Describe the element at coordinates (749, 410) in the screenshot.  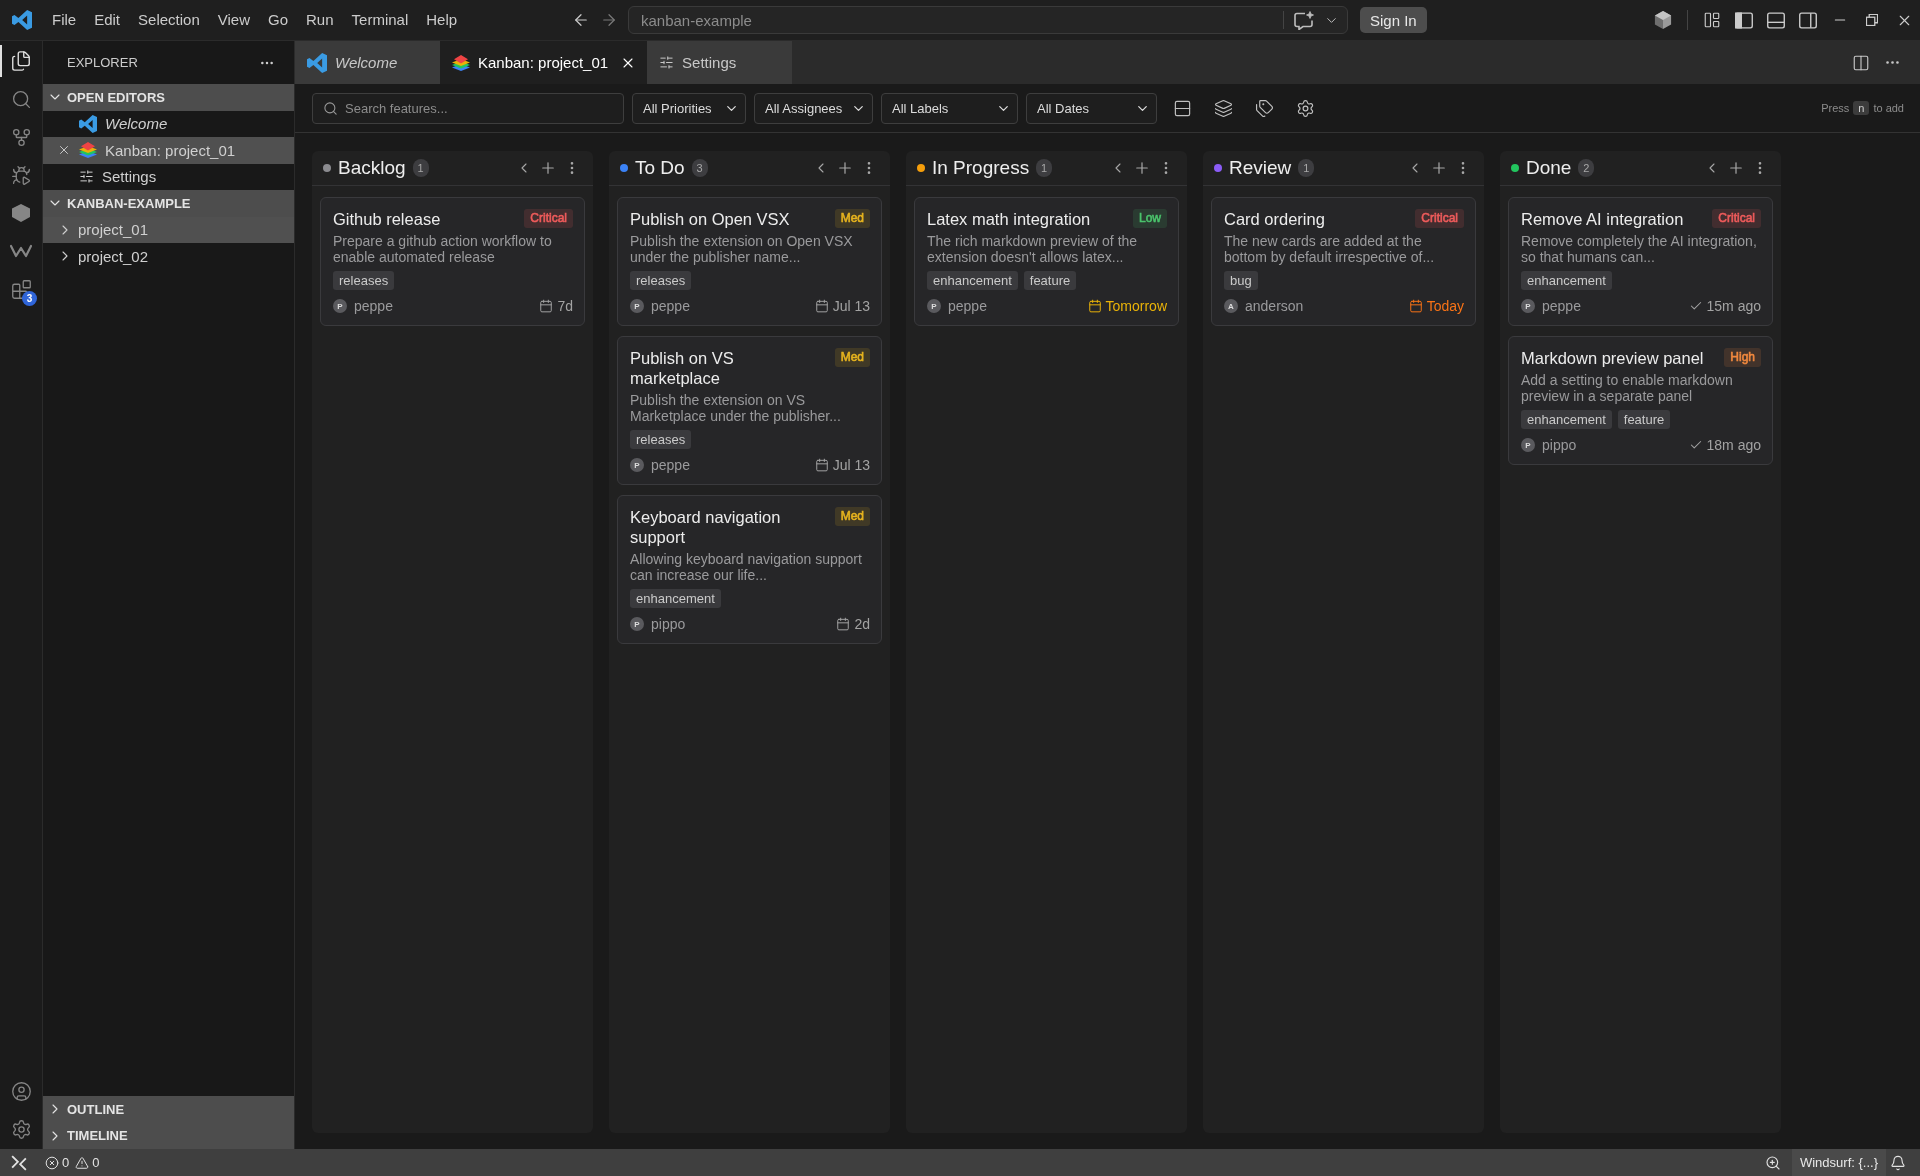
I see `task-card: Publish on VS marketplace Med Publish the extension on VS Marketplace under the publisher... releases P peppe Jul 13` at that location.